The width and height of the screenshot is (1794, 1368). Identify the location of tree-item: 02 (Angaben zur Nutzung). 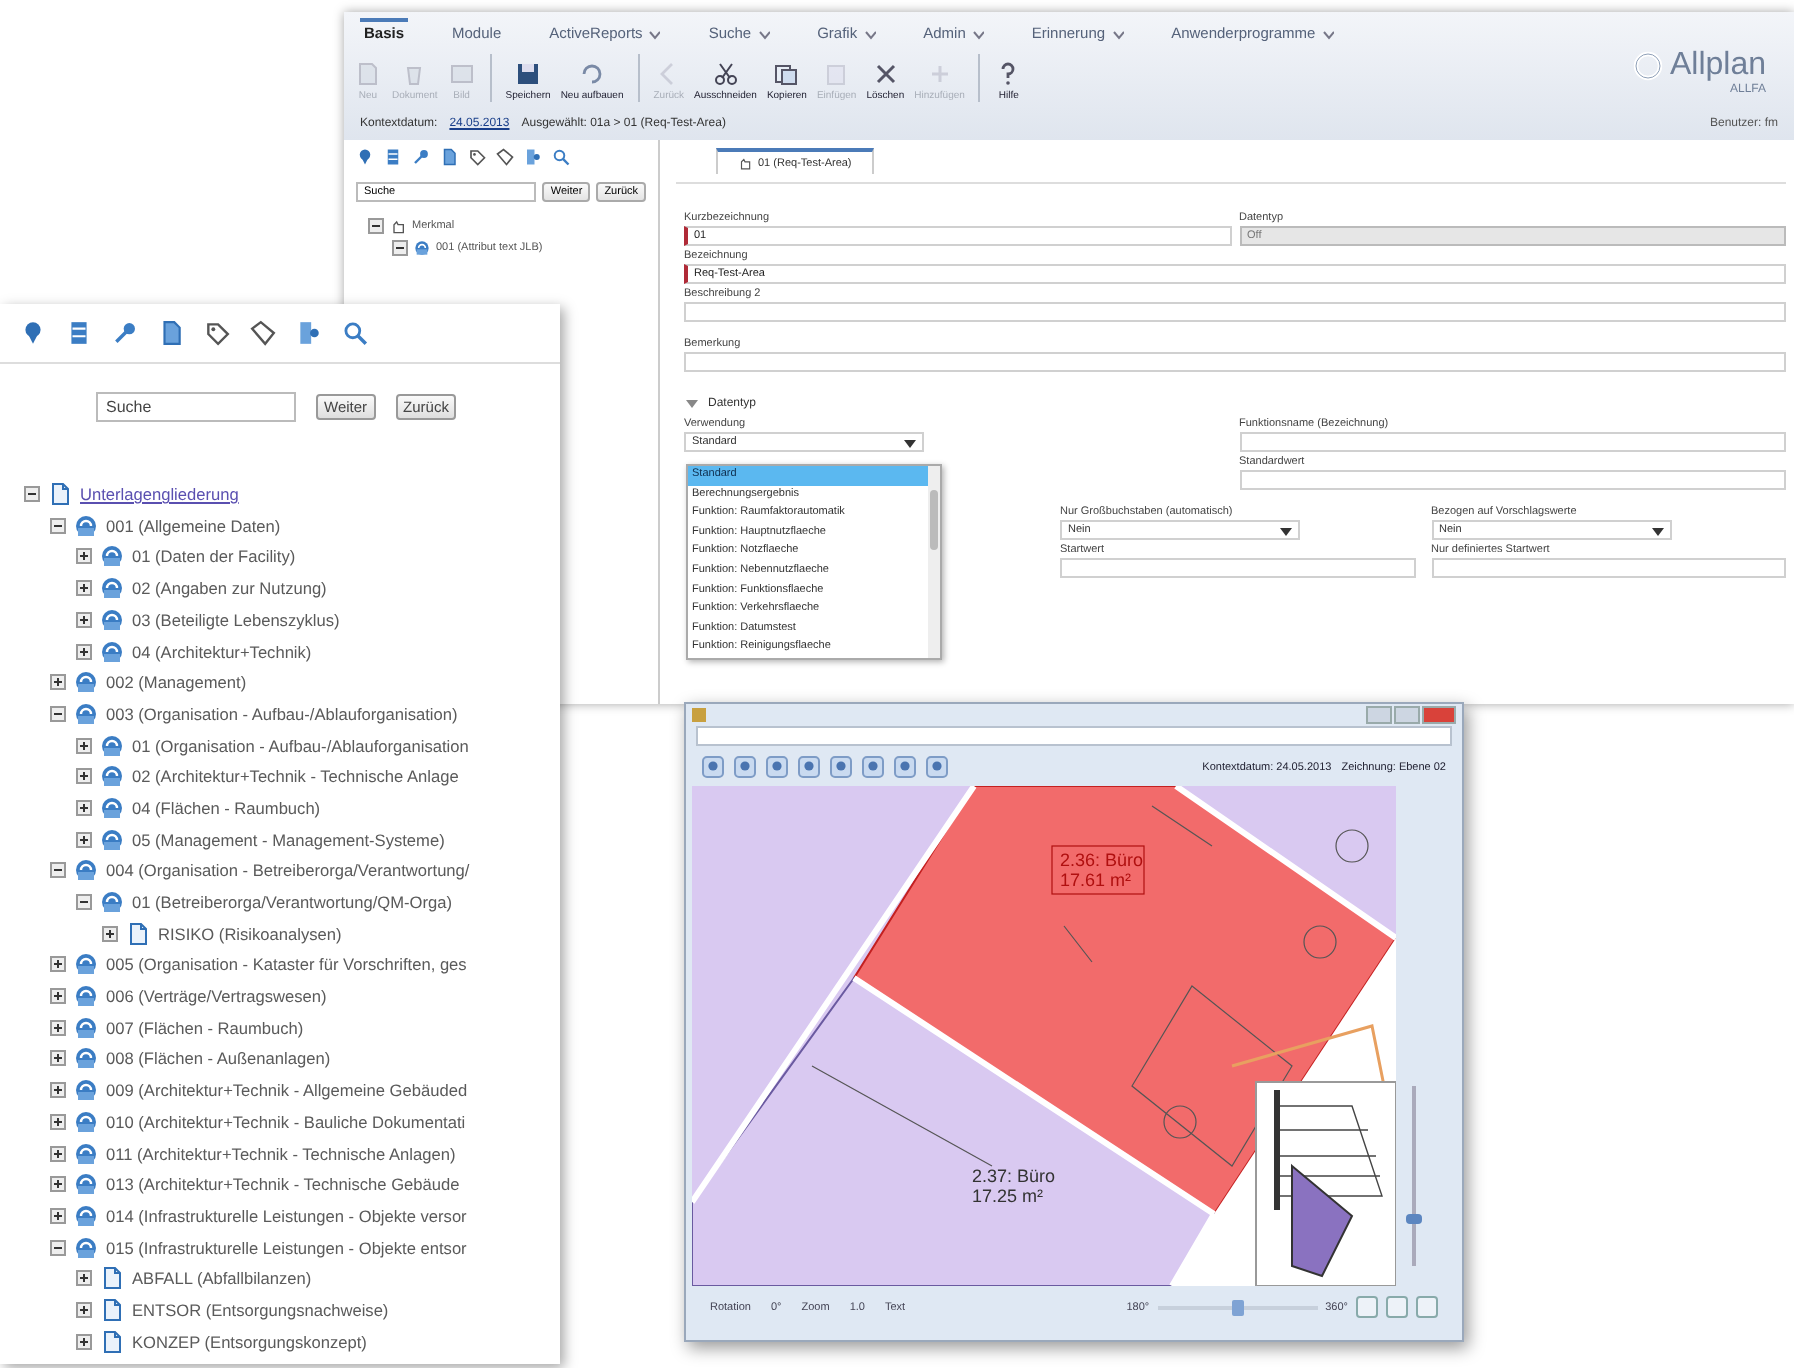
(229, 588).